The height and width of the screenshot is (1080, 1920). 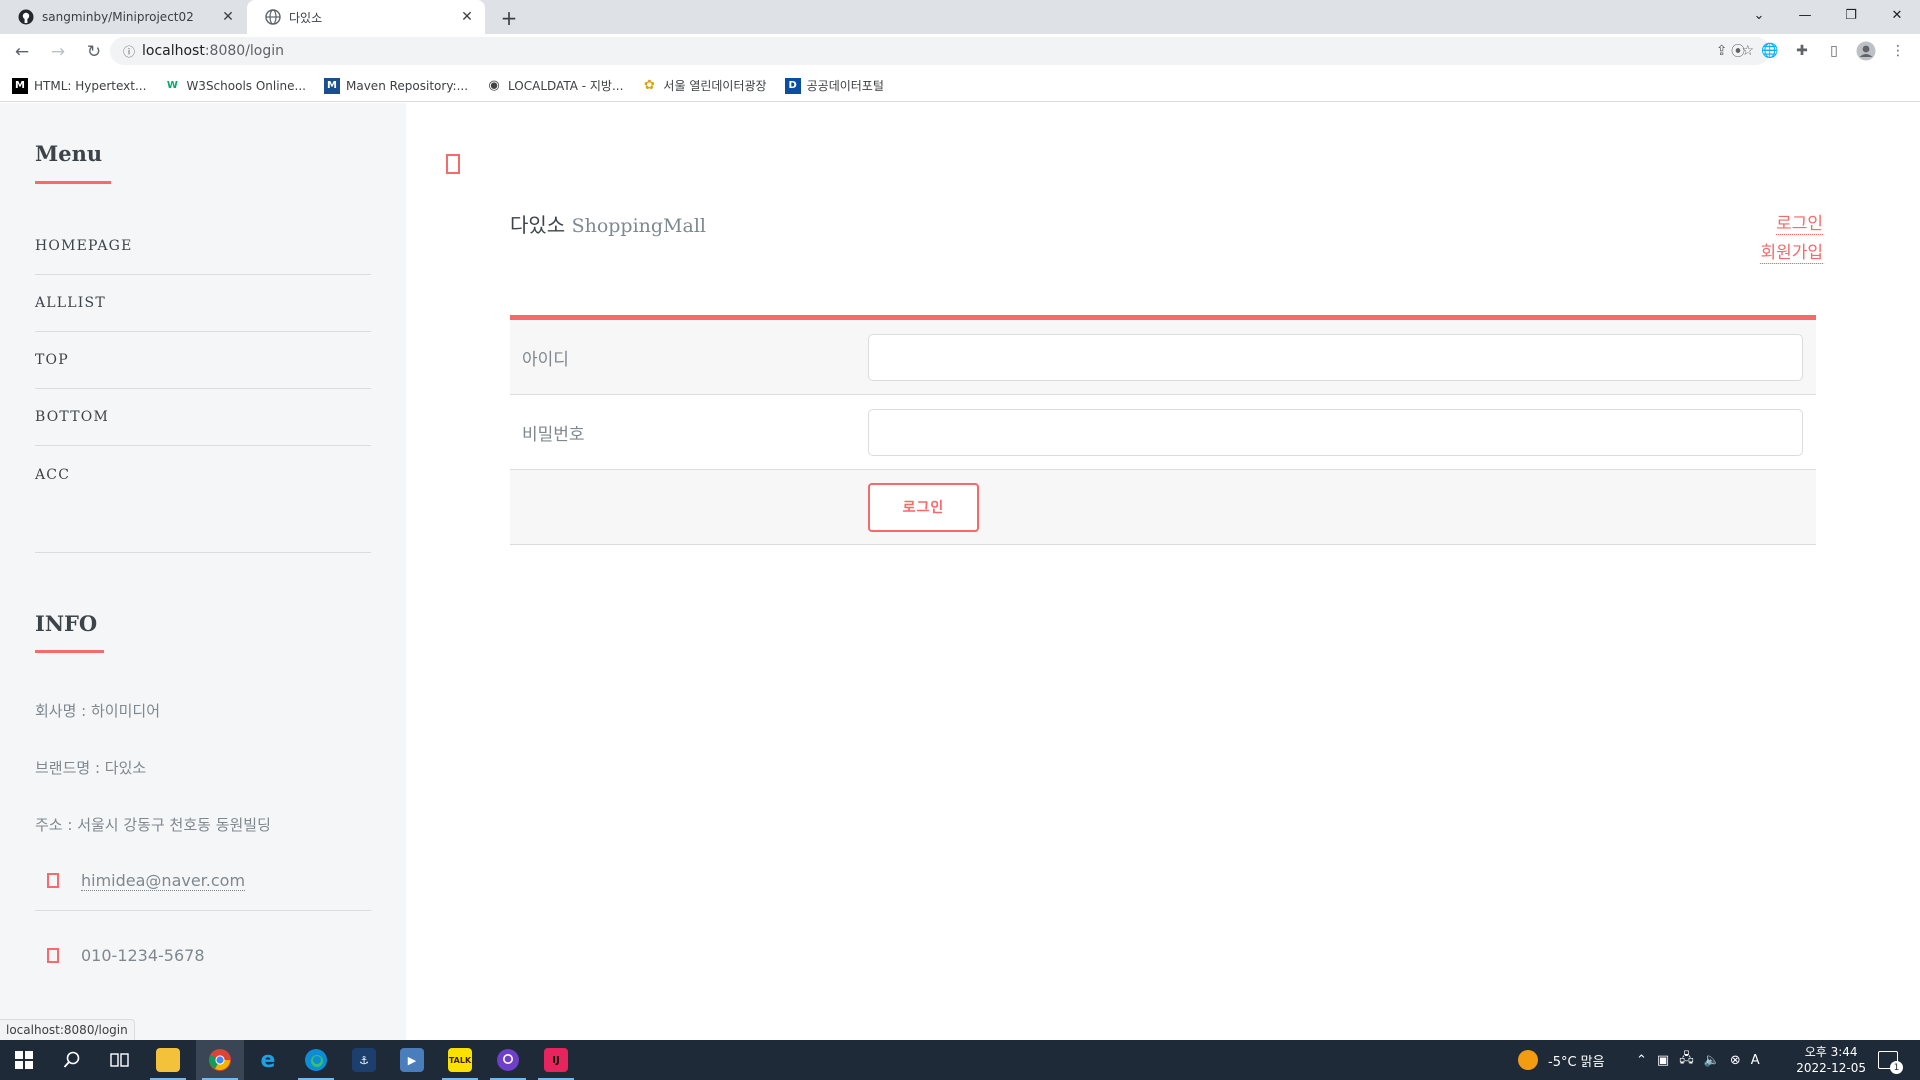 I want to click on brand-name: 브랜드명 : 다있소, so click(x=91, y=768).